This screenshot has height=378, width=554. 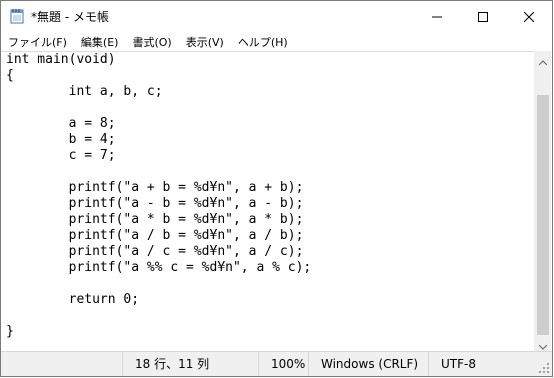 I want to click on menu-file: ファイル(F), so click(x=37, y=42).